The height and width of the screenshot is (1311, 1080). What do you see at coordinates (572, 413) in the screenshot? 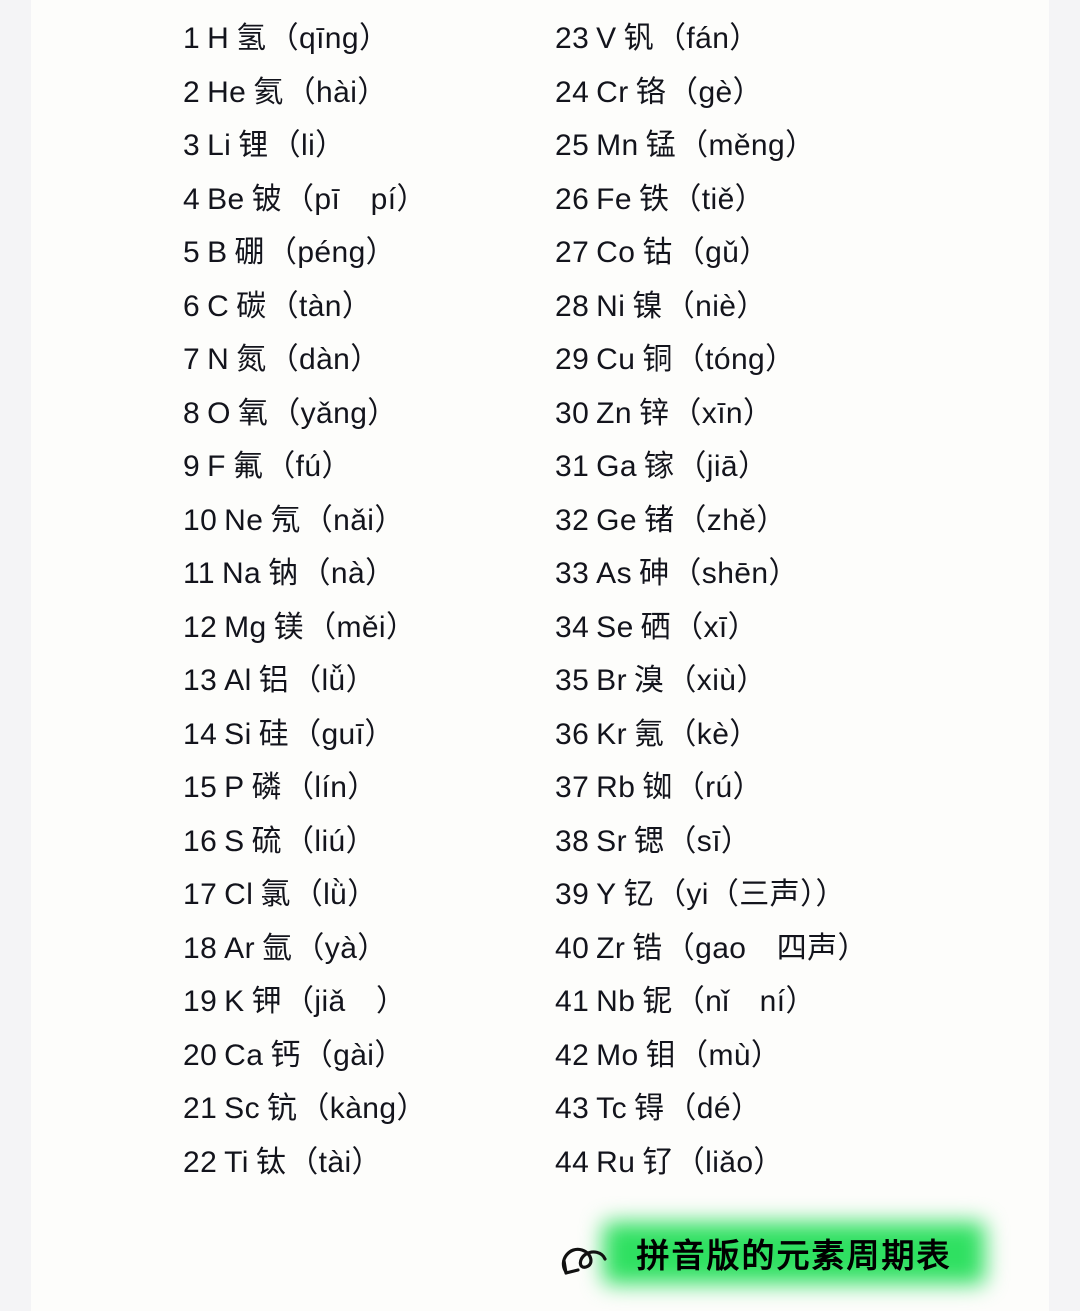
I see `element-number: 30` at bounding box center [572, 413].